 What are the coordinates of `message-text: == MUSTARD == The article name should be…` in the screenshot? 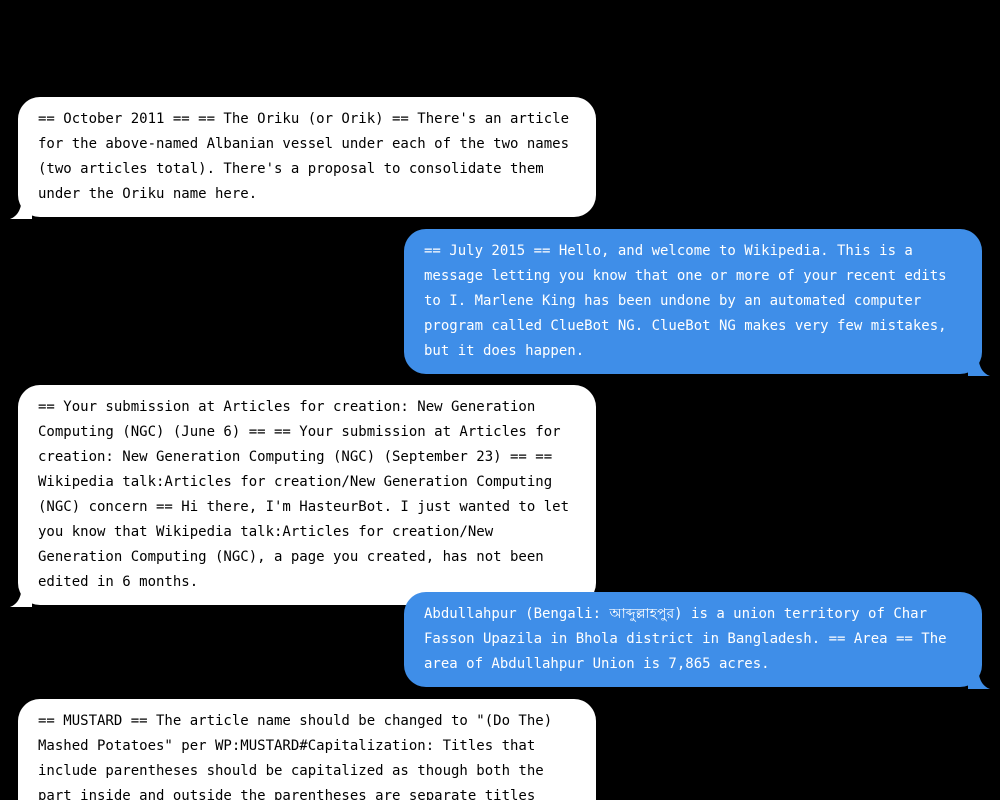 It's located at (295, 756).